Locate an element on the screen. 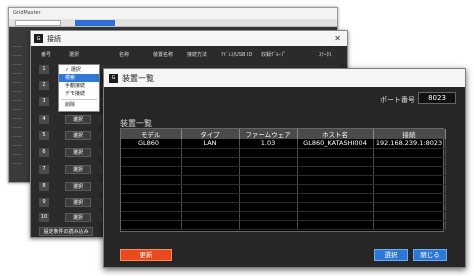 Image resolution: width=474 pixels, height=276 pixels. row-number: 5 is located at coordinates (44, 135).